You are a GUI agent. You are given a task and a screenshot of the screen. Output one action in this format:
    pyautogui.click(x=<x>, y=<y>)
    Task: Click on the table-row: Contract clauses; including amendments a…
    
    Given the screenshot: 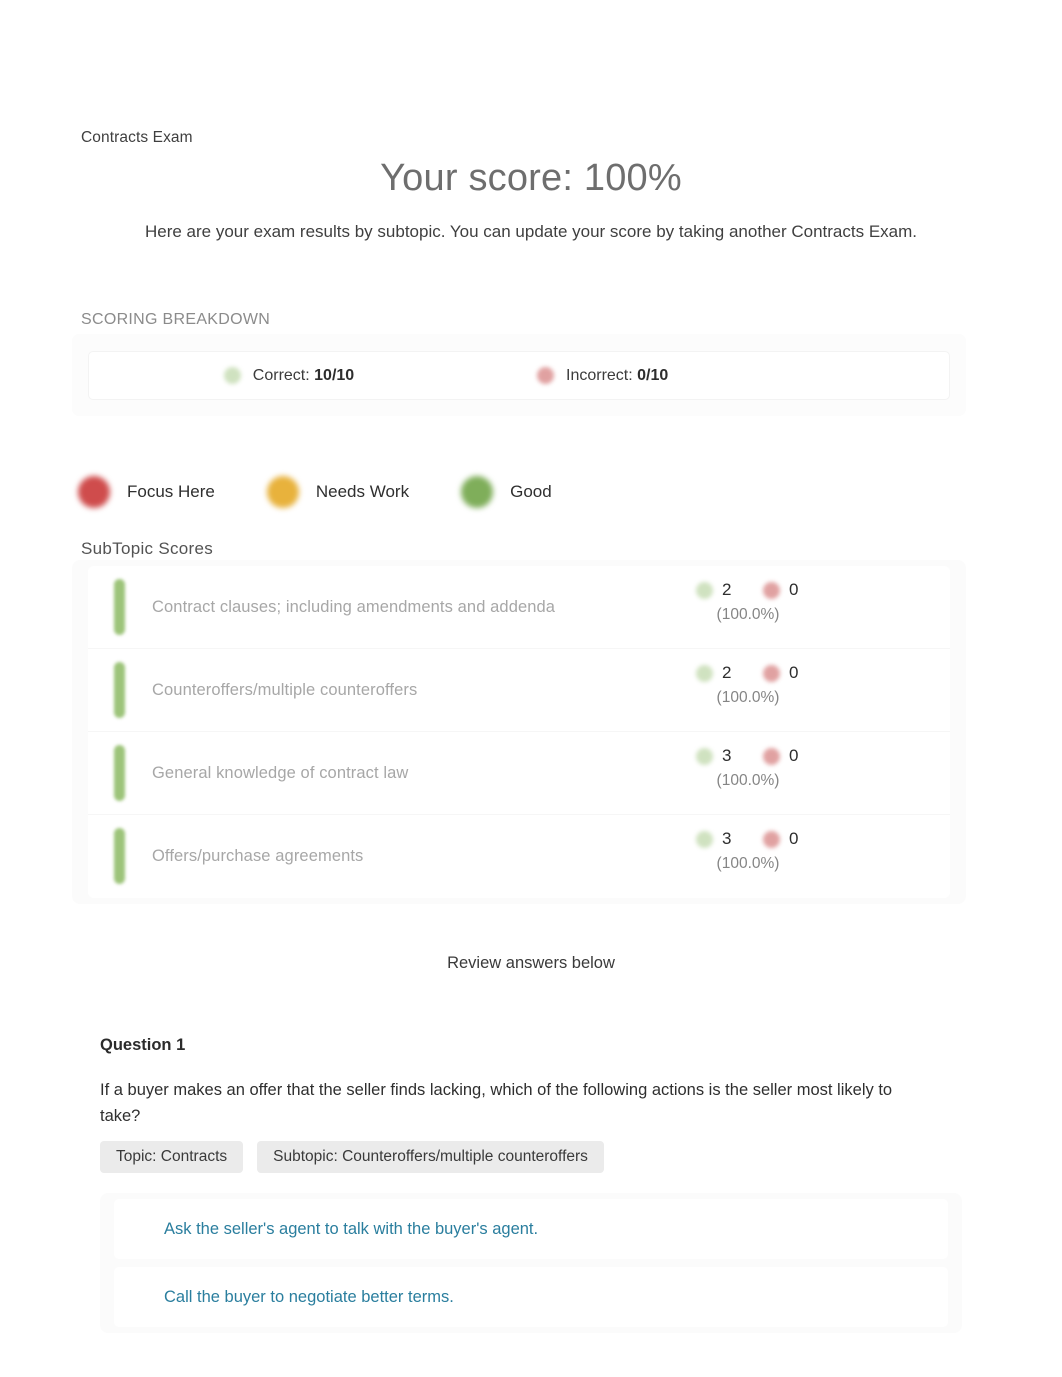 What is the action you would take?
    pyautogui.click(x=519, y=607)
    